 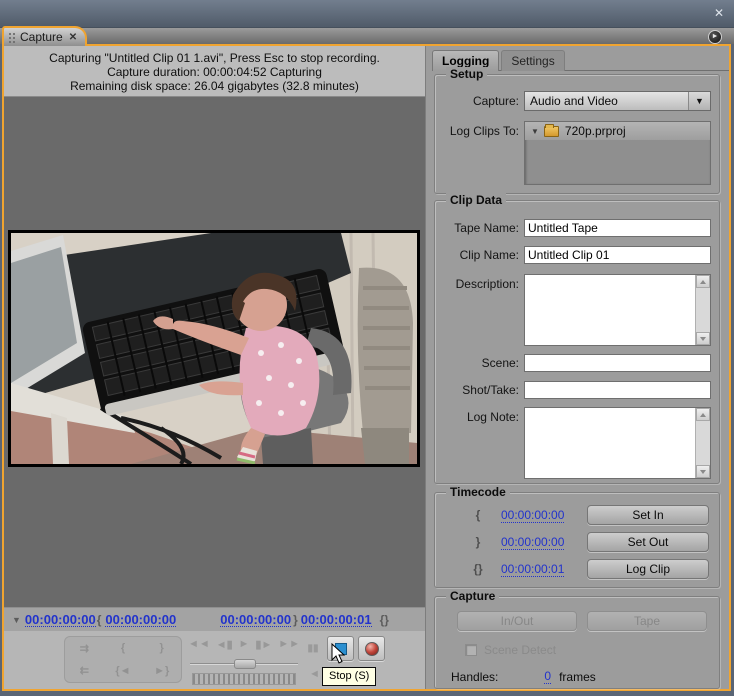 I want to click on slow-reverse-button: ◄, so click(x=314, y=674).